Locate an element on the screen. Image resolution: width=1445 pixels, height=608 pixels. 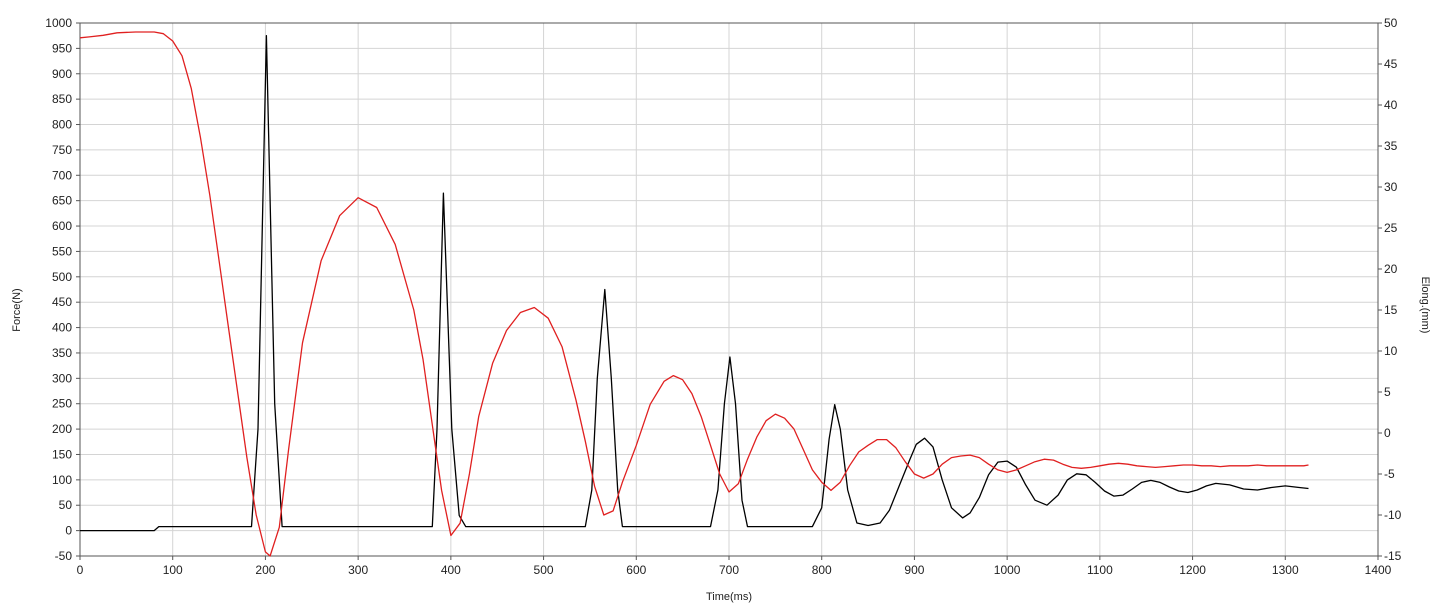
x-tick-label: 800 is located at coordinates (822, 570).